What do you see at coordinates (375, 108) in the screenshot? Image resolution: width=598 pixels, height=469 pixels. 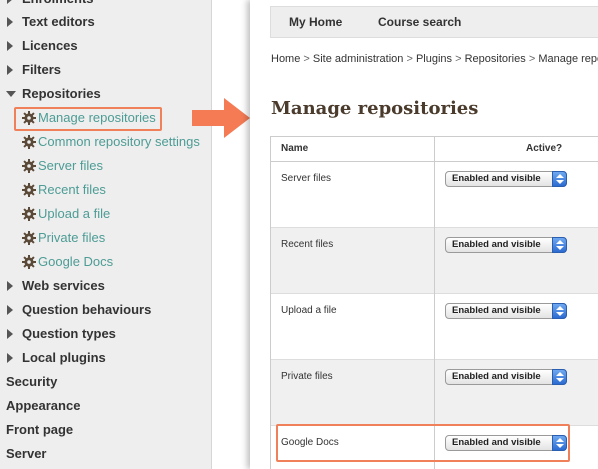 I see `page-title: Manage repositories` at bounding box center [375, 108].